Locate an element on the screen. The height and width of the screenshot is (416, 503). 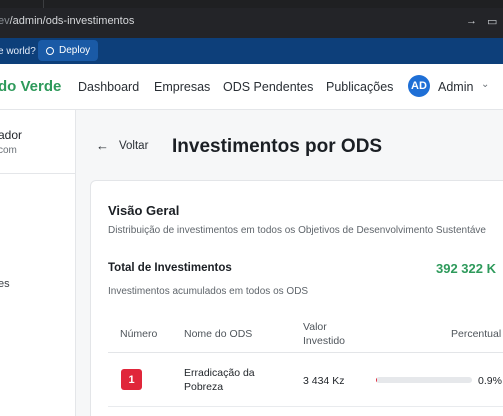
user-menu-label: Admin is located at coordinates (455, 87).